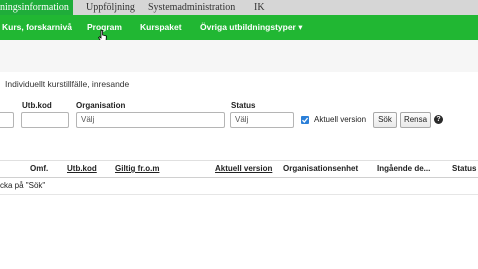 The height and width of the screenshot is (269, 478). What do you see at coordinates (320, 168) in the screenshot?
I see `column-organisationsenhet: Organisationsenhet` at bounding box center [320, 168].